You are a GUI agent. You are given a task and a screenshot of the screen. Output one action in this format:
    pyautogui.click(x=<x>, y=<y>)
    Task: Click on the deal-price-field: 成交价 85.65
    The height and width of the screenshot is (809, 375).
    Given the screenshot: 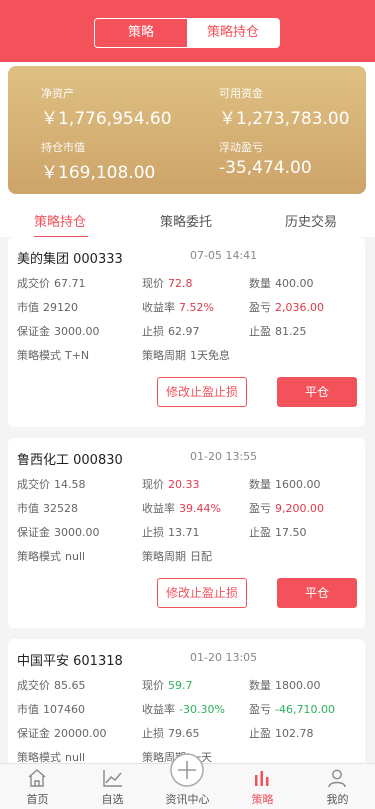 What is the action you would take?
    pyautogui.click(x=51, y=685)
    